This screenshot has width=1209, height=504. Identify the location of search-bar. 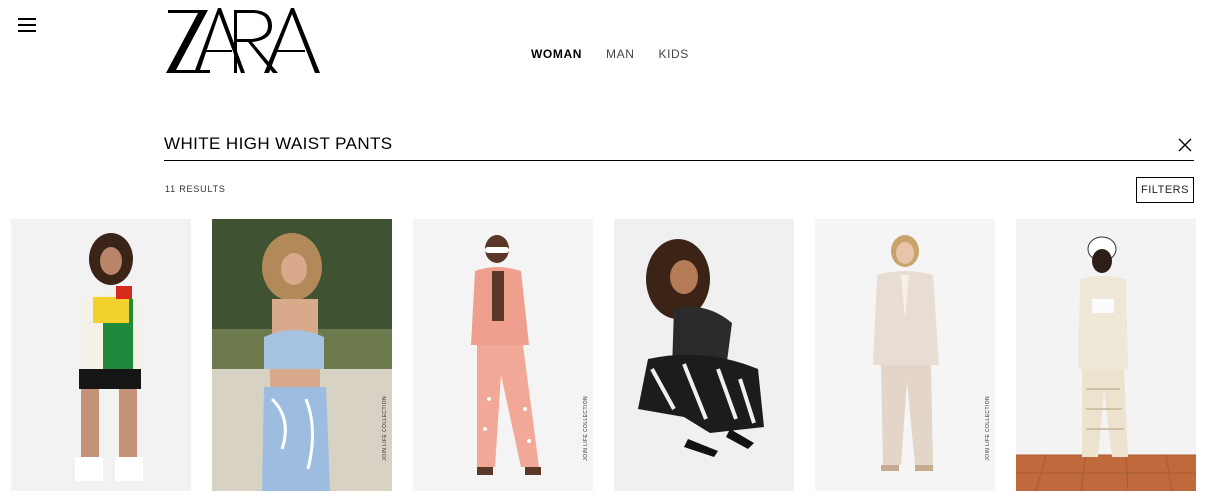
(679, 144).